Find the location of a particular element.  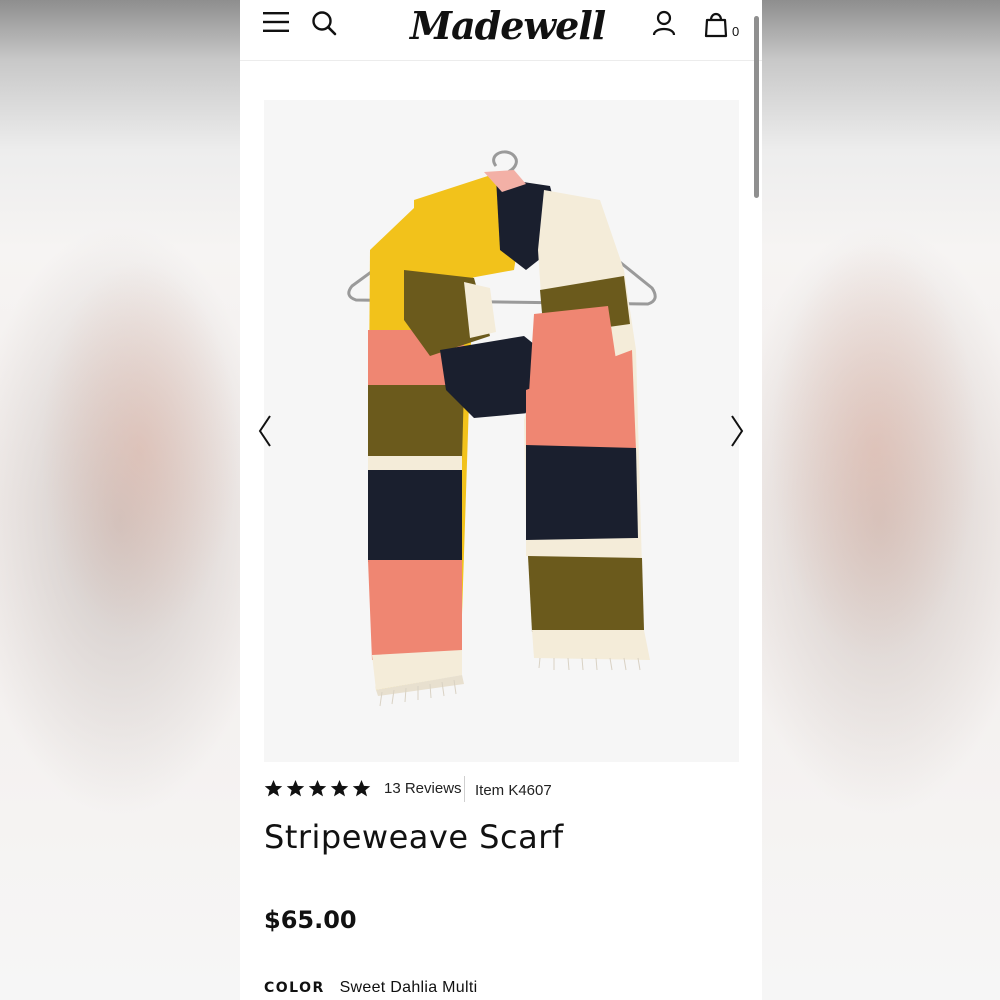

brand-logo: Madewell is located at coordinates (508, 26).